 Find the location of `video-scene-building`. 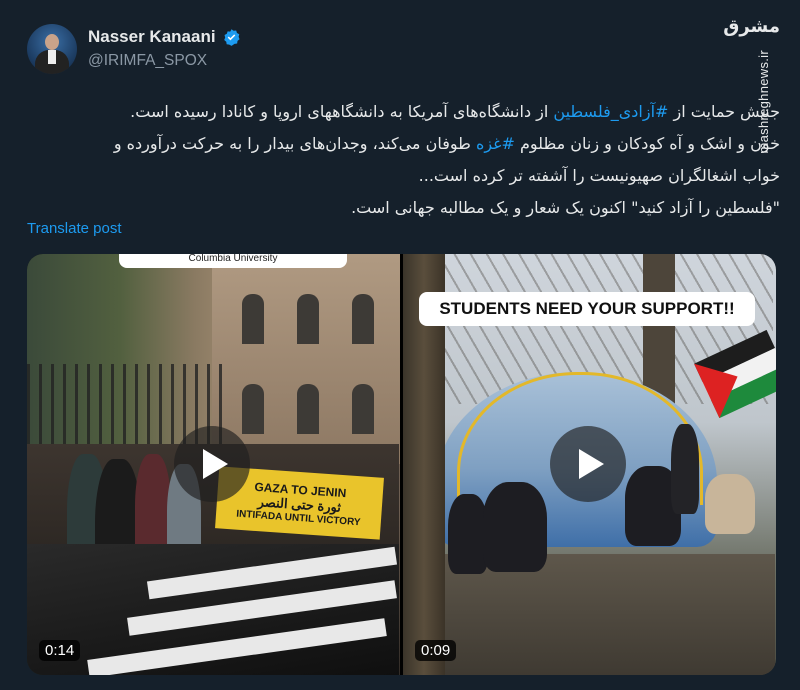

video-scene-building is located at coordinates (306, 359).